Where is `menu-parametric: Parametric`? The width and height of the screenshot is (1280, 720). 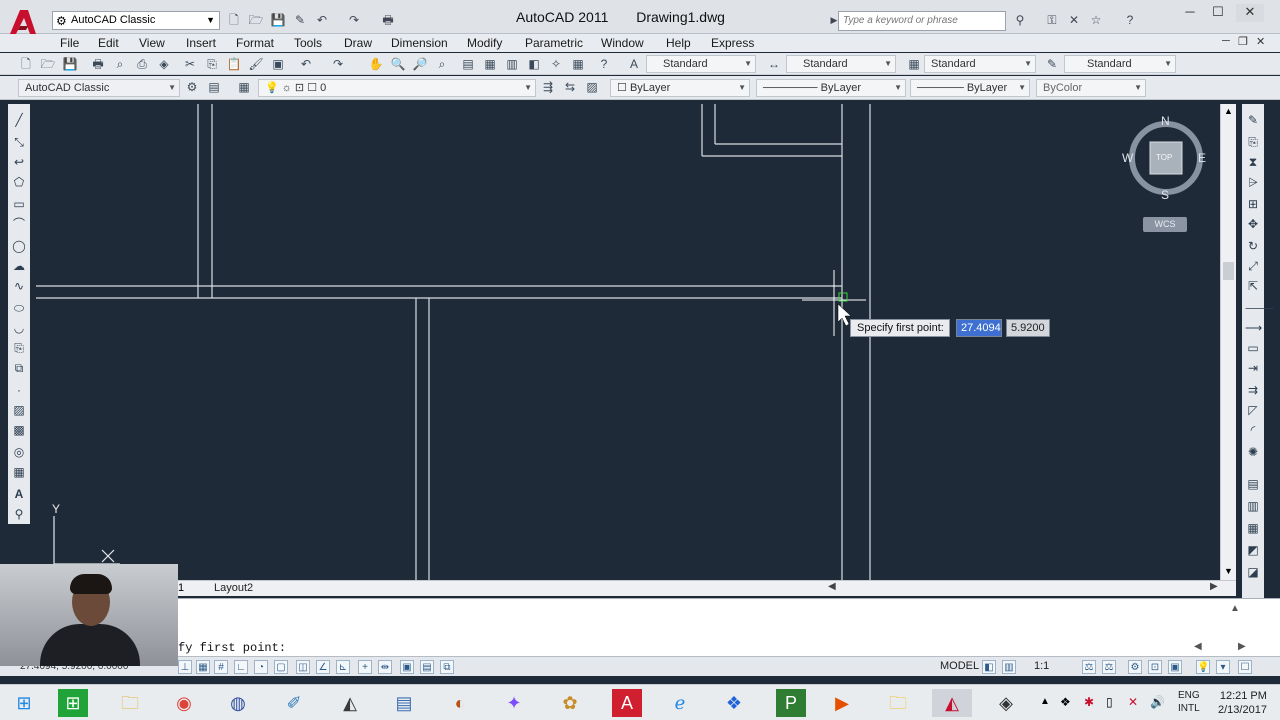 menu-parametric: Parametric is located at coordinates (554, 43).